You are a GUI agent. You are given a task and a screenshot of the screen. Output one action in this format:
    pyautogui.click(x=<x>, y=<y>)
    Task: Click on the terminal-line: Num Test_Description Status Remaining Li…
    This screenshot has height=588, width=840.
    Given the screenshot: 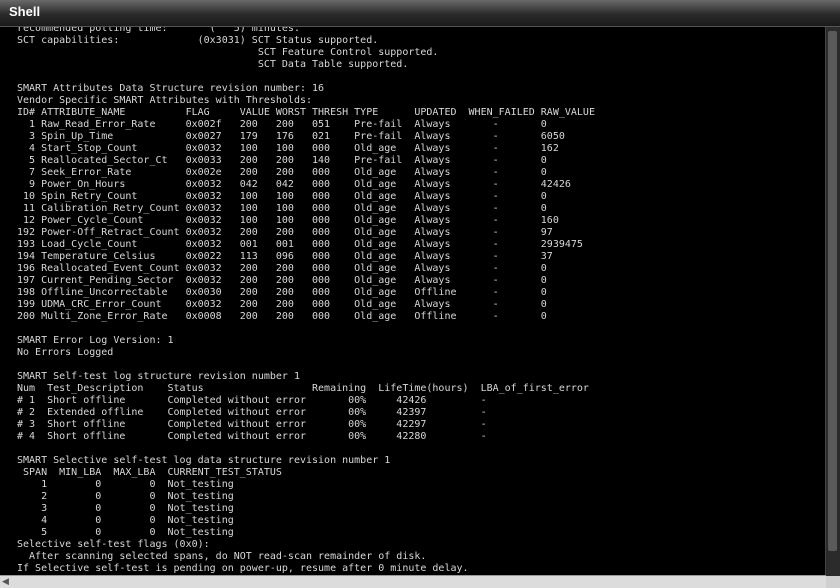 What is the action you would take?
    pyautogui.click(x=303, y=388)
    